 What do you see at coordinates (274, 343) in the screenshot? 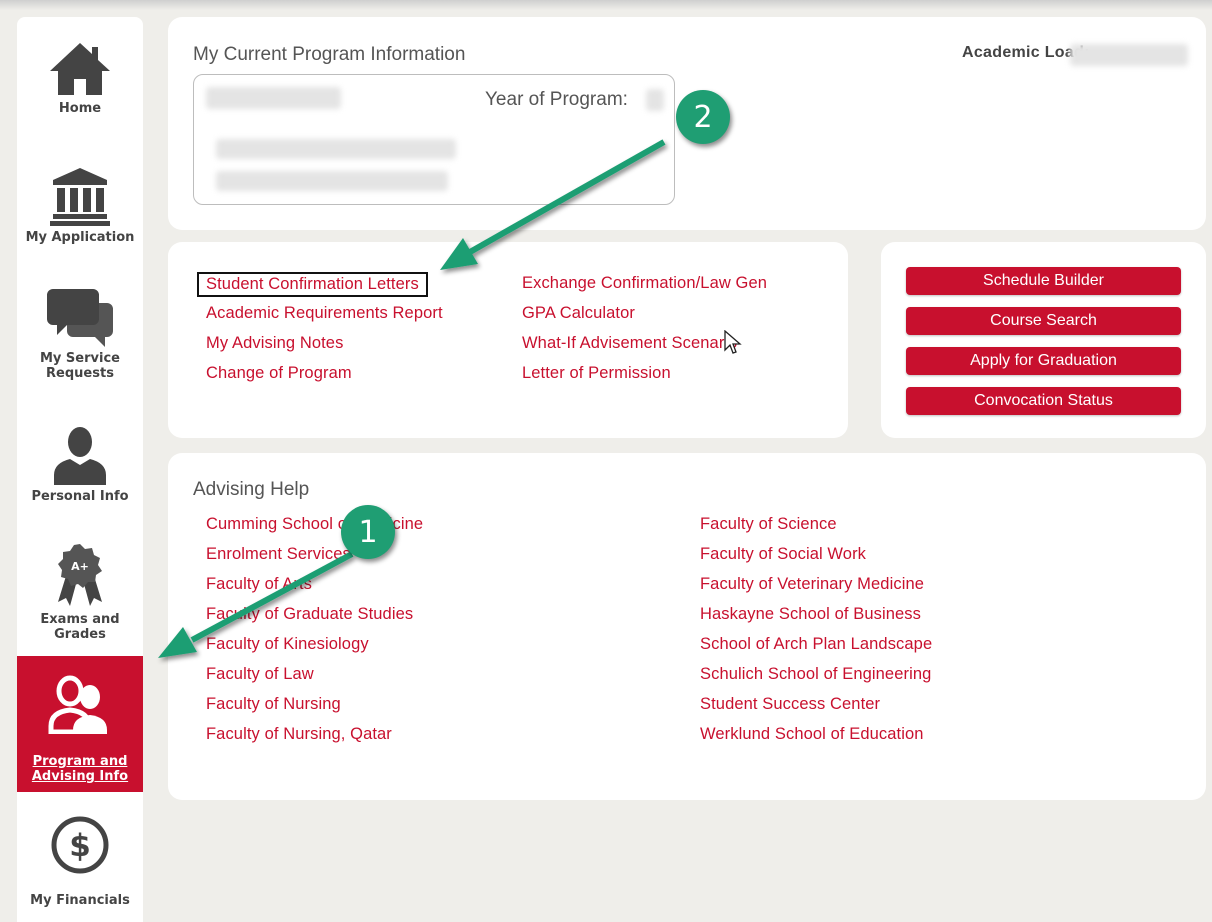
I see `my-advising-notes-link: My Advising Notes` at bounding box center [274, 343].